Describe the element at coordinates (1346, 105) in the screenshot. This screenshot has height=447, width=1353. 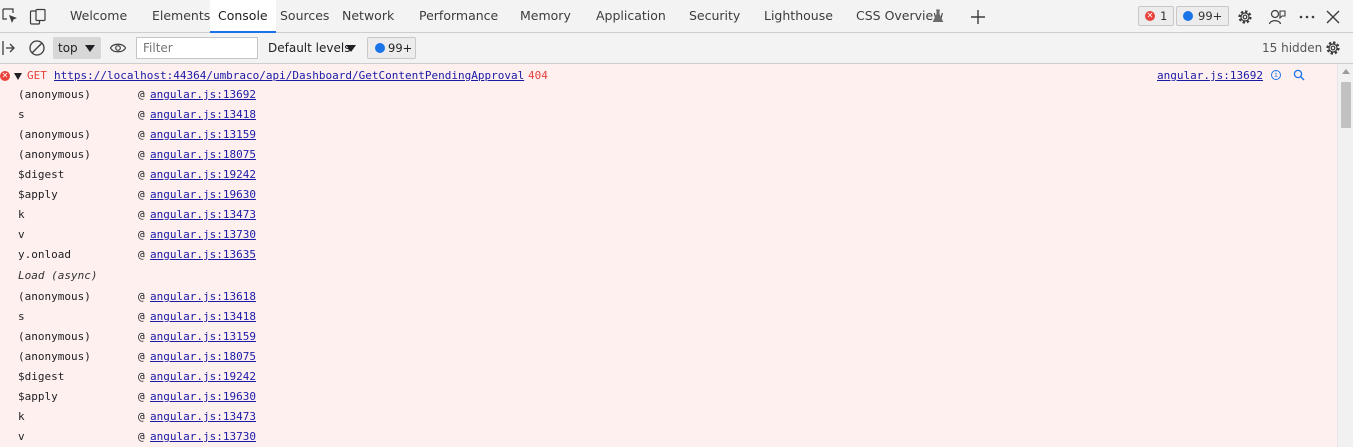
I see `scrollbar-thumb` at that location.